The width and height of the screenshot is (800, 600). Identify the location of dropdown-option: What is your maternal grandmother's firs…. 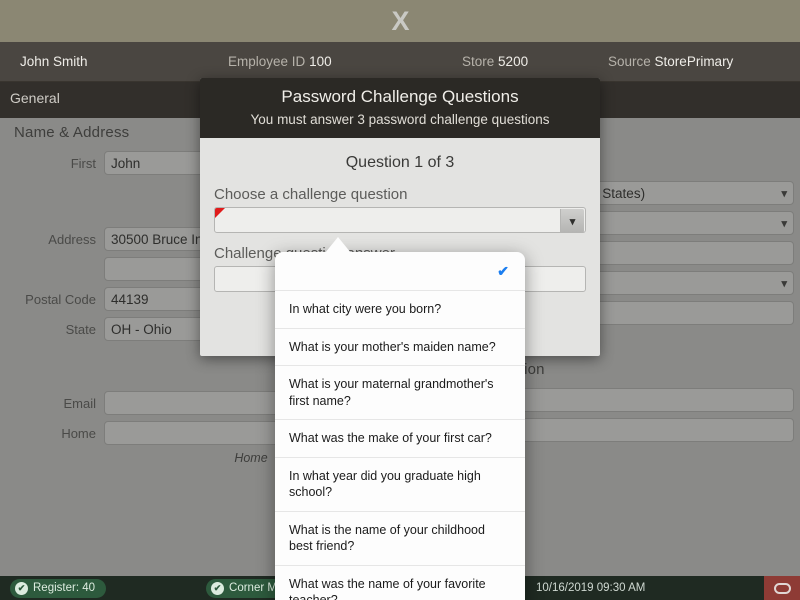
(400, 393).